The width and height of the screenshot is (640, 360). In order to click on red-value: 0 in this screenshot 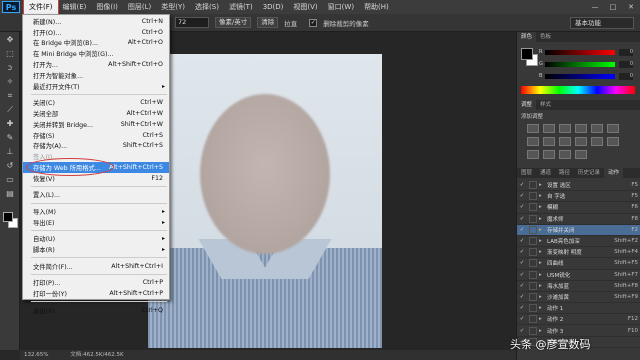, I will do `click(626, 52)`.